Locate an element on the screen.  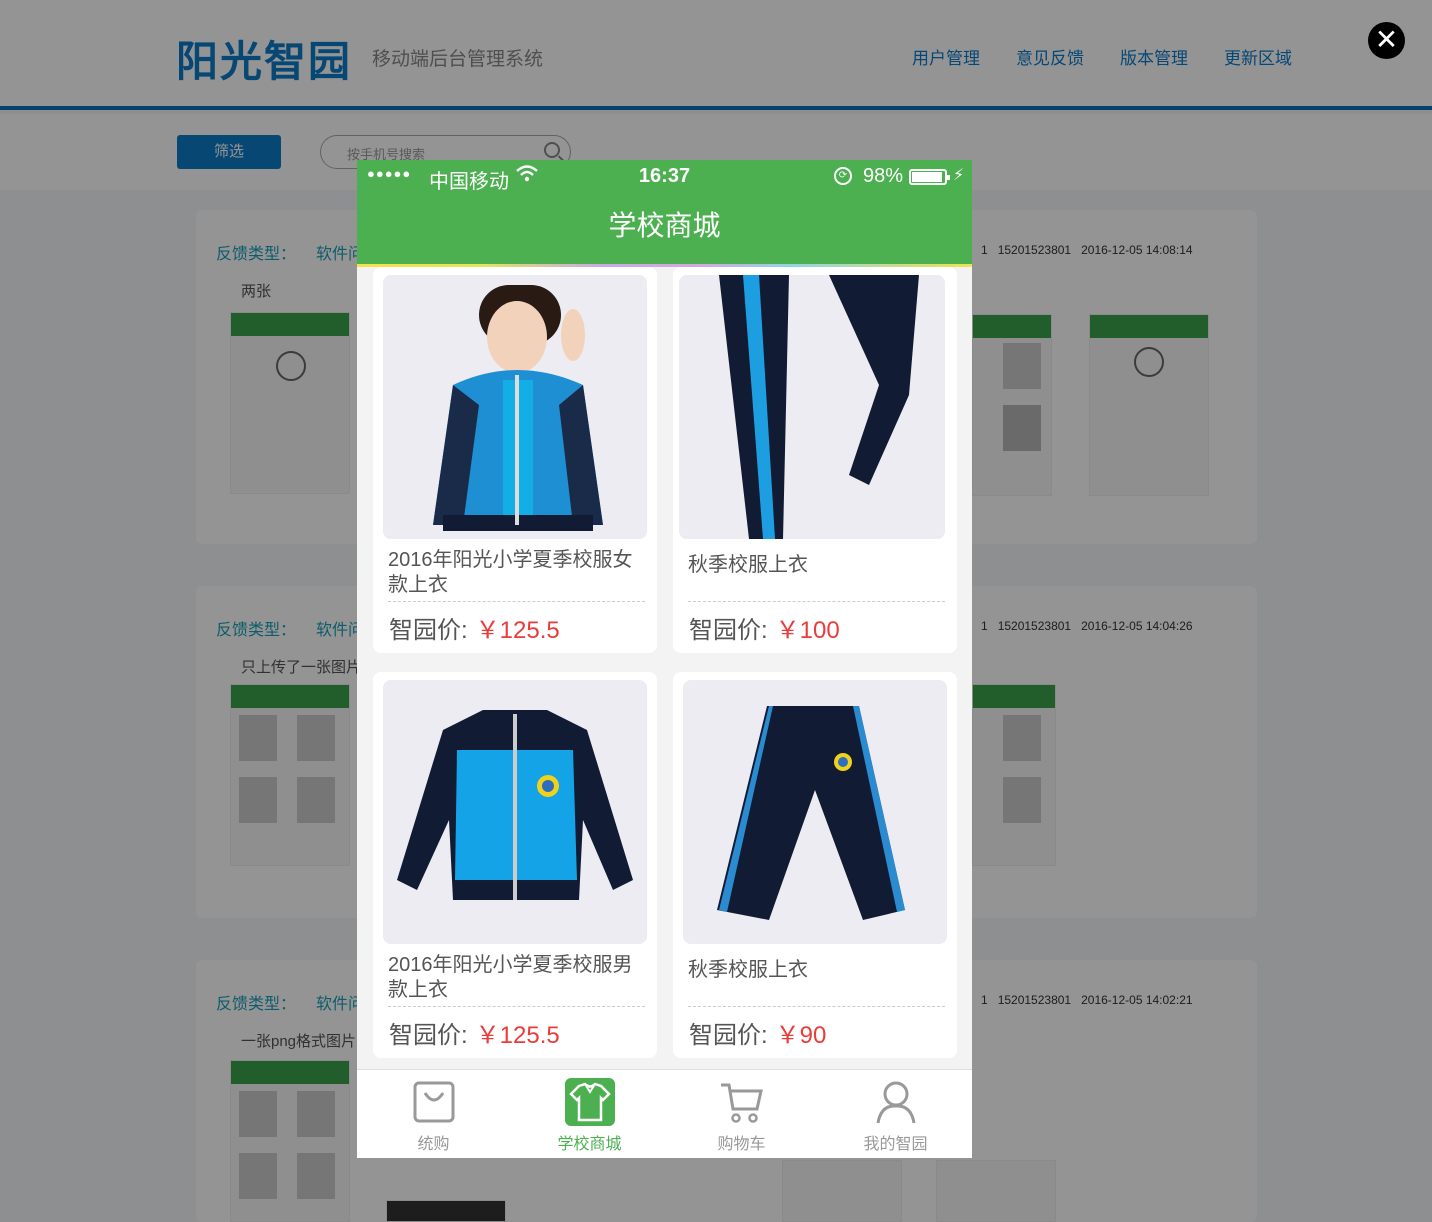
tab-label: 我的智园 is located at coordinates (895, 1144).